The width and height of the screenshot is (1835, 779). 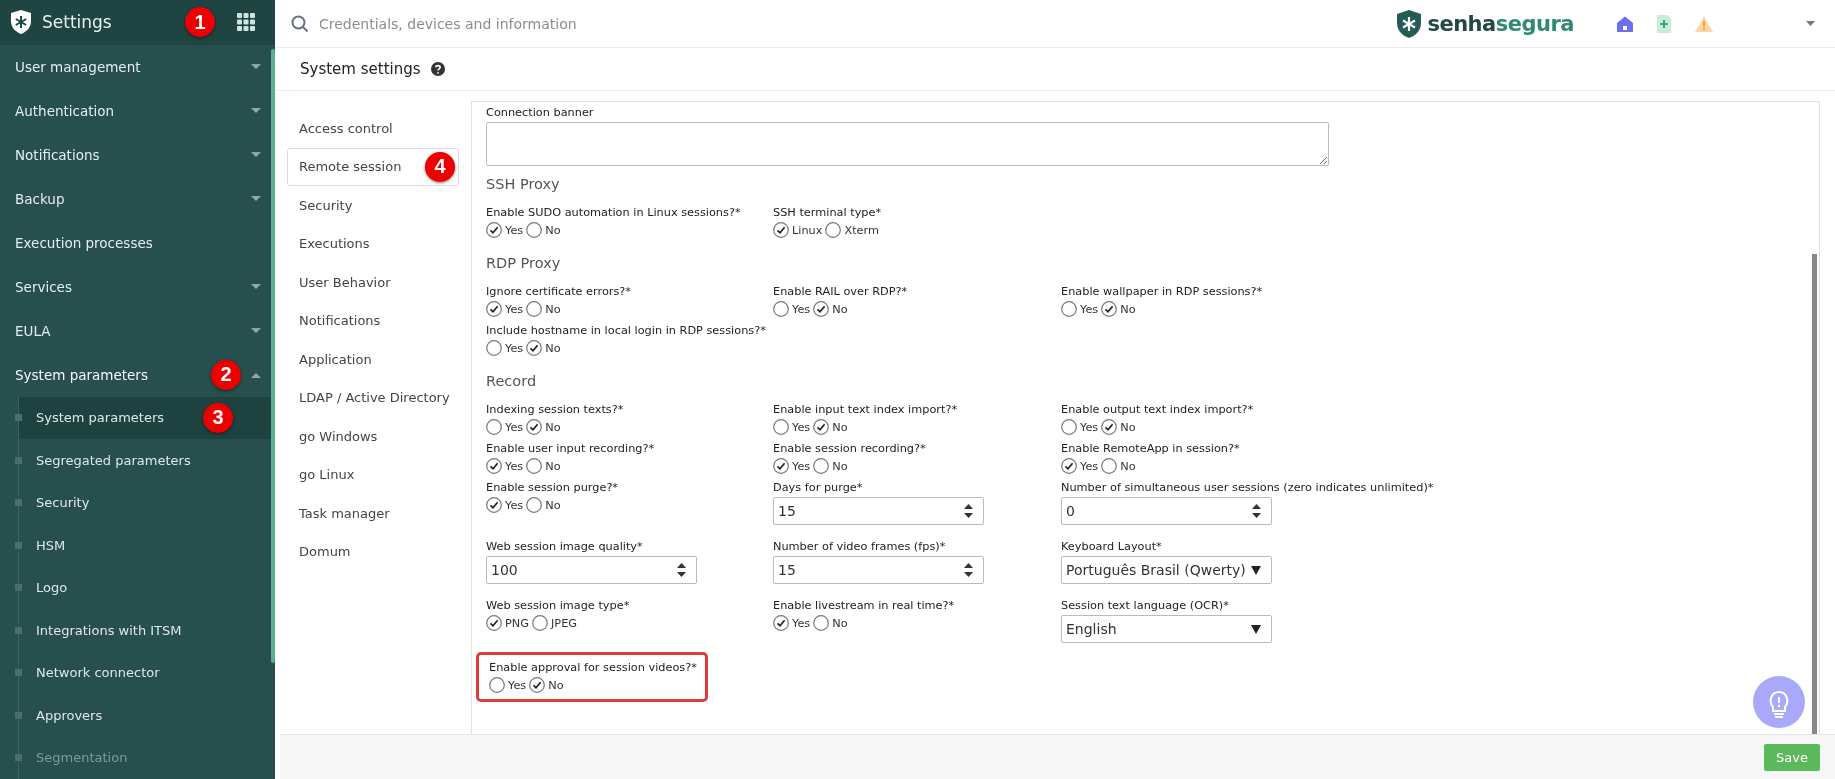 I want to click on help-icon, so click(x=437, y=69).